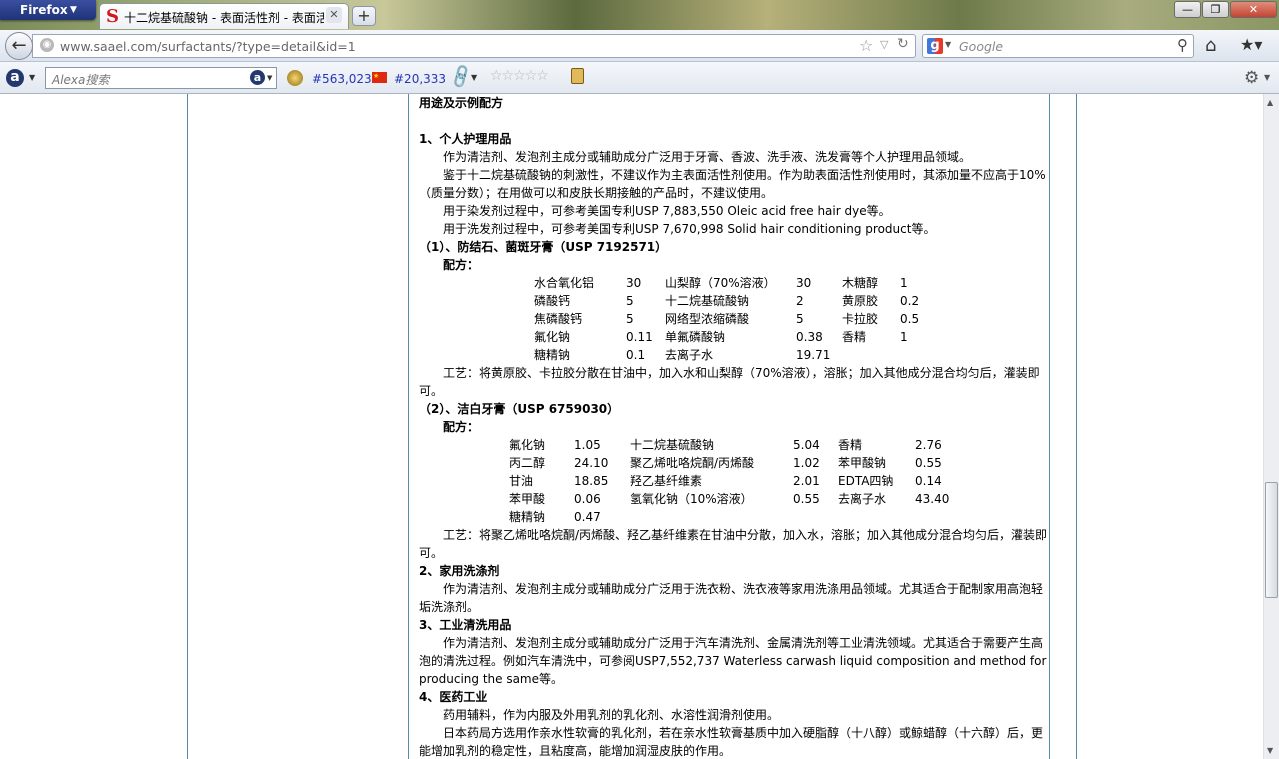  I want to click on section-heading: 用途及示例配方, so click(461, 103).